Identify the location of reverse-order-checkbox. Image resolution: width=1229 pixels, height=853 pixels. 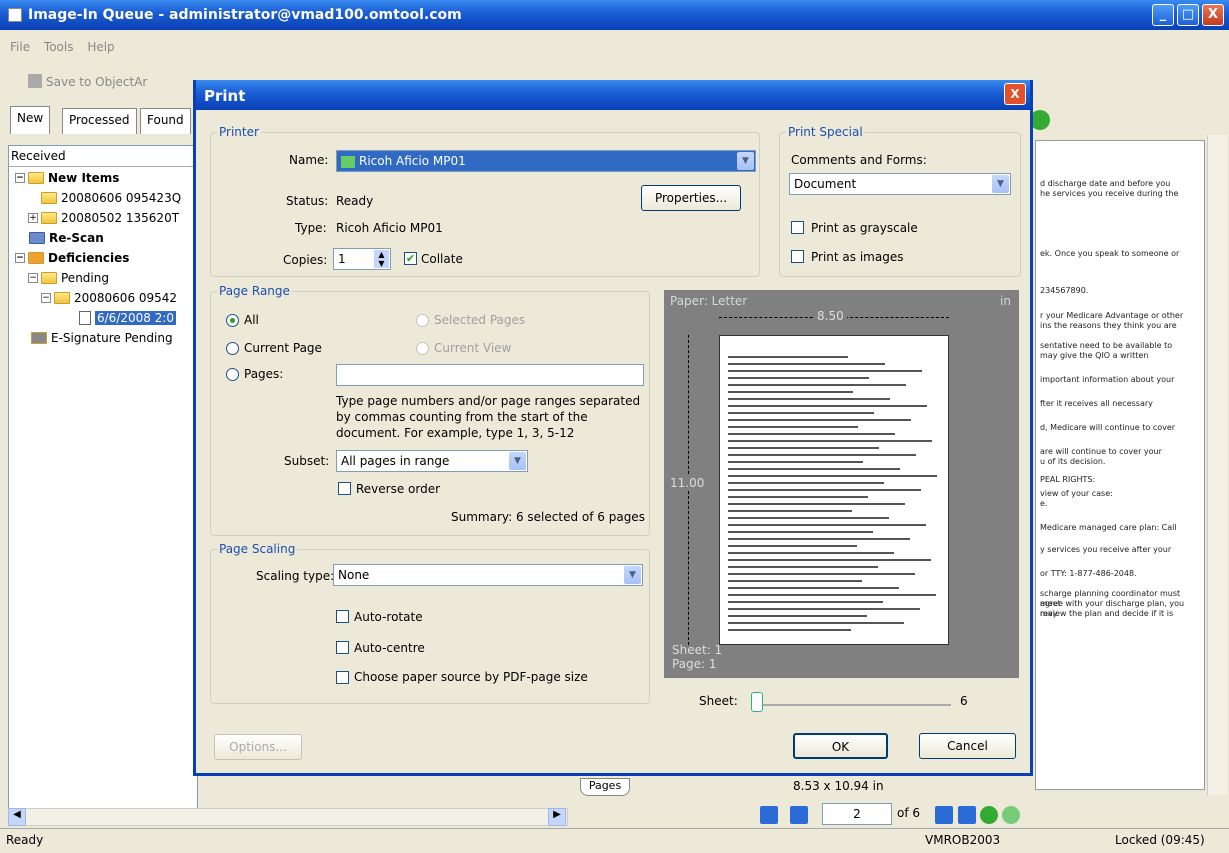
(344, 488).